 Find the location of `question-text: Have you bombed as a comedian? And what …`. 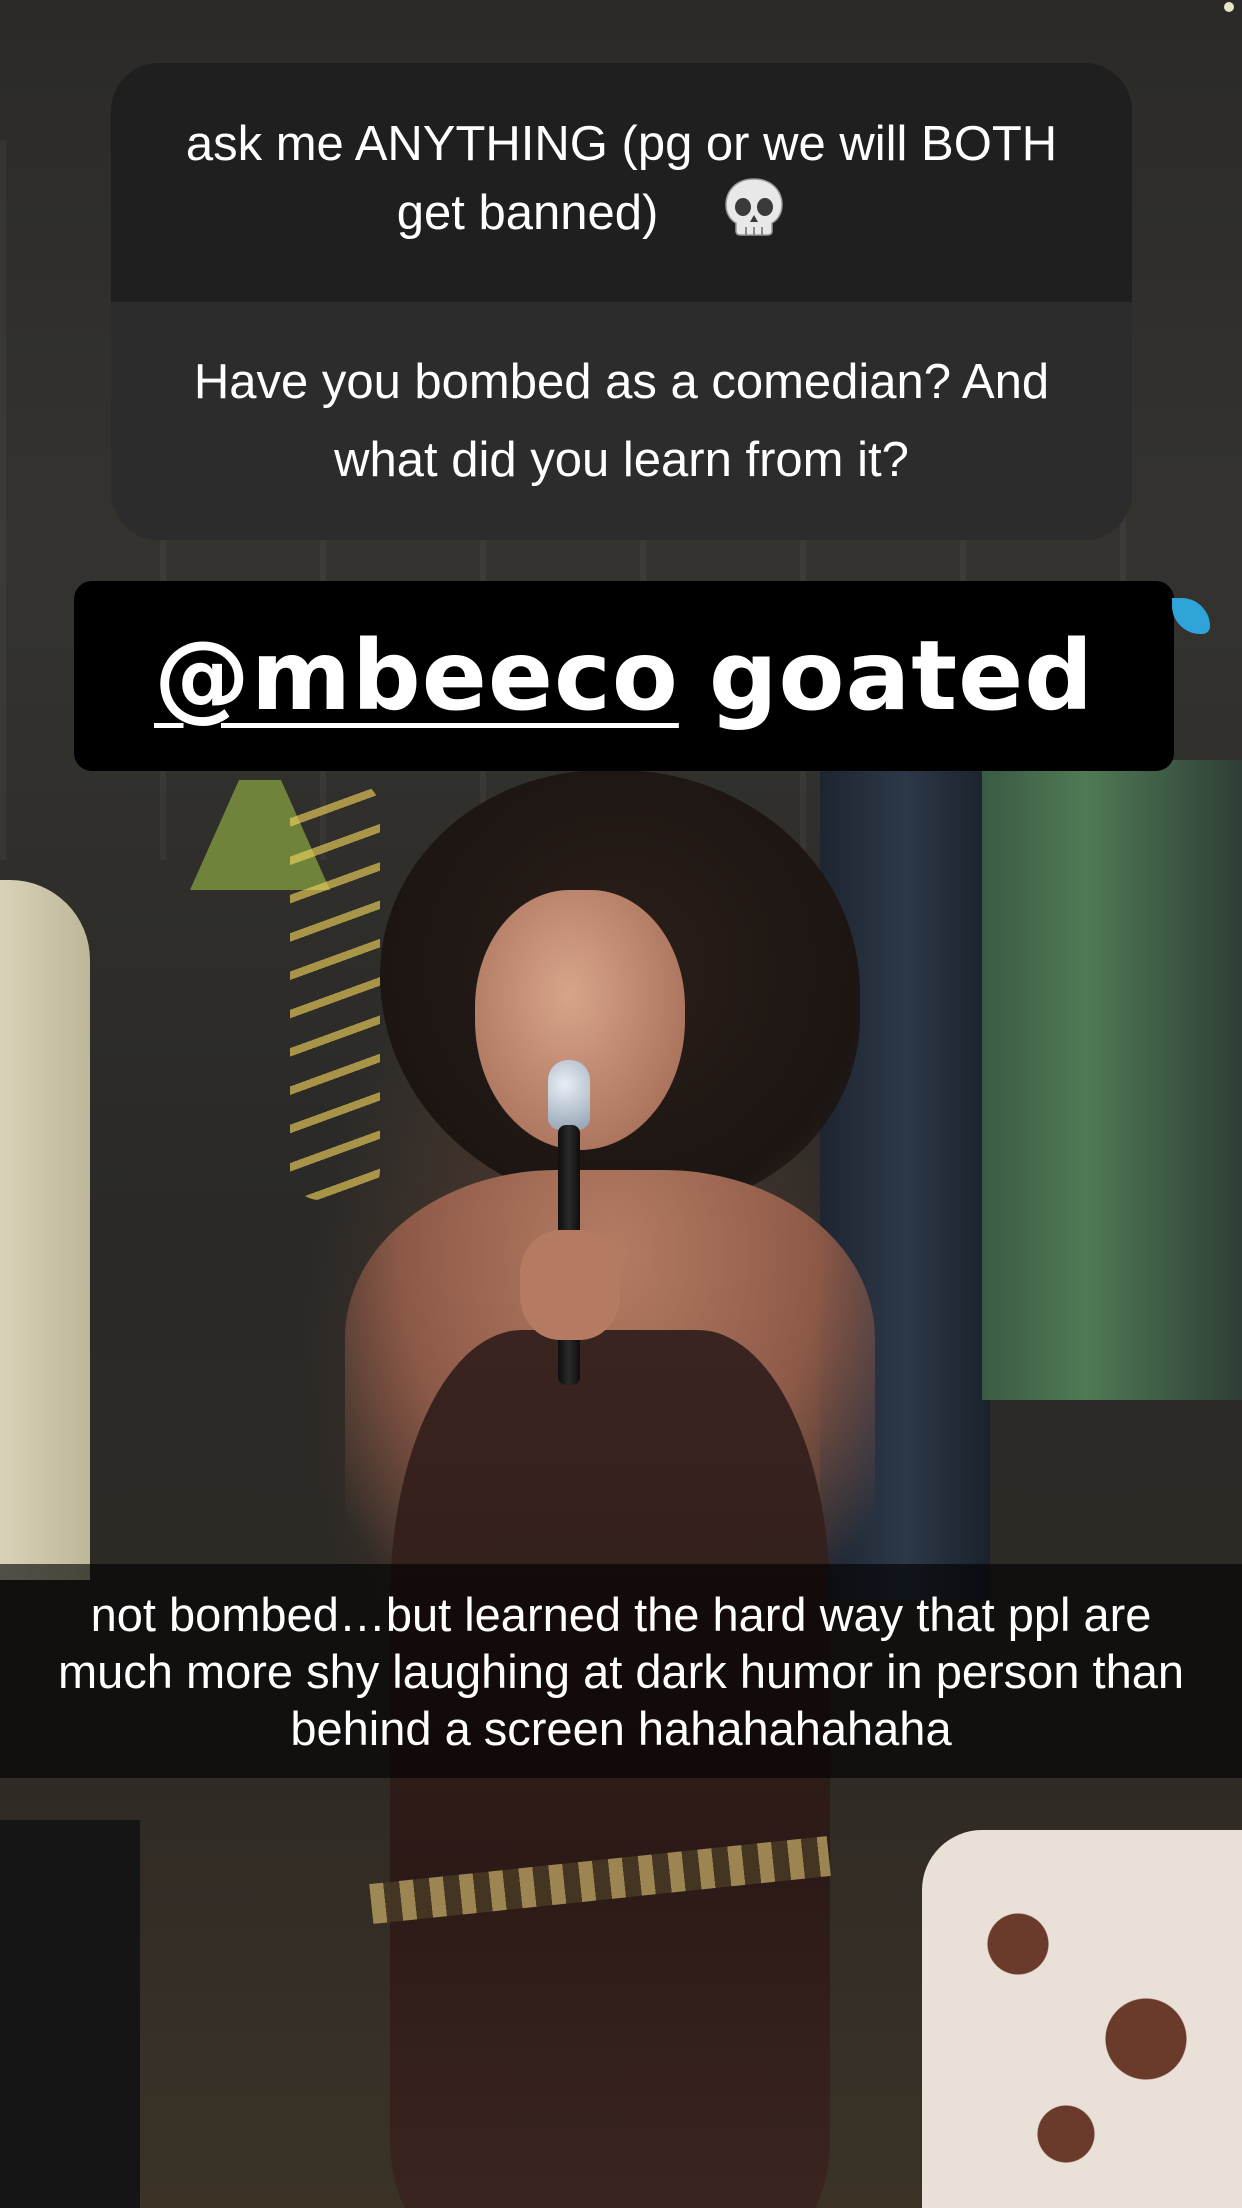

question-text: Have you bombed as a comedian? And what … is located at coordinates (621, 421).